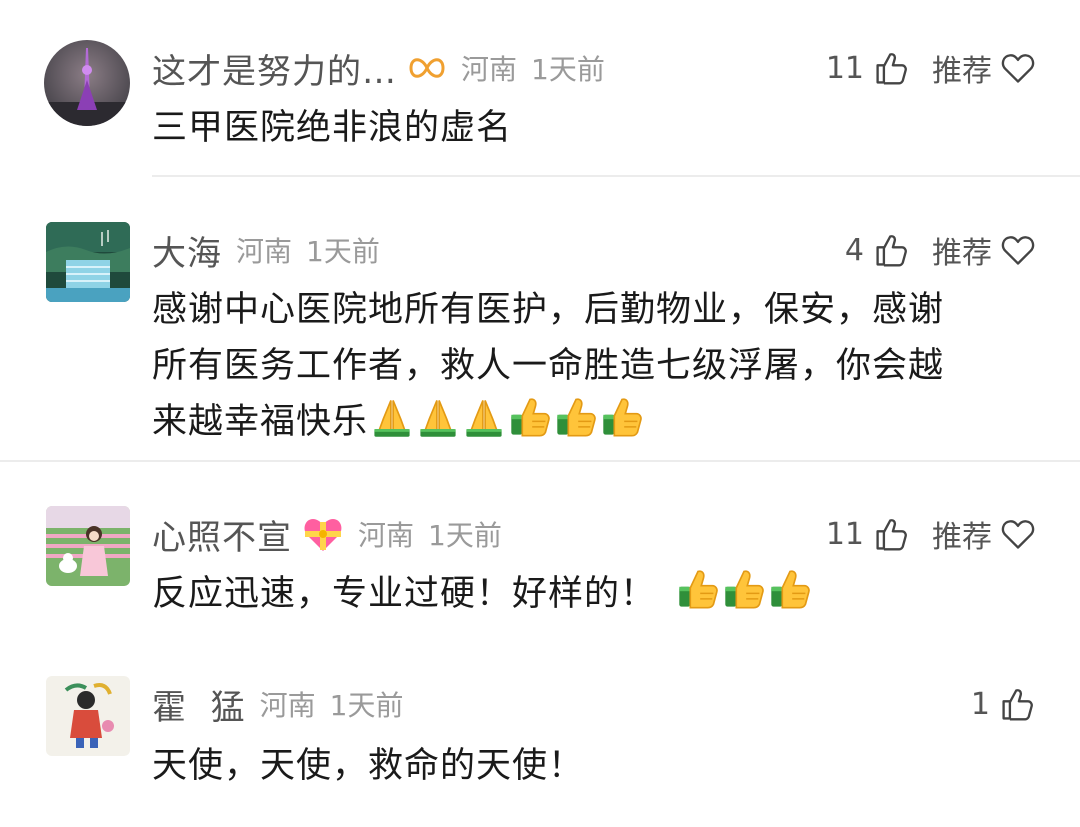  Describe the element at coordinates (332, 128) in the screenshot. I see `comment-text: 三甲医院绝非浪的虚名` at that location.